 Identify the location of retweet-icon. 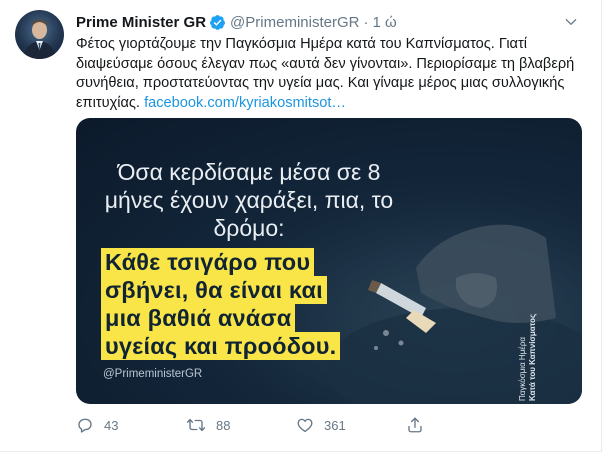
(196, 425).